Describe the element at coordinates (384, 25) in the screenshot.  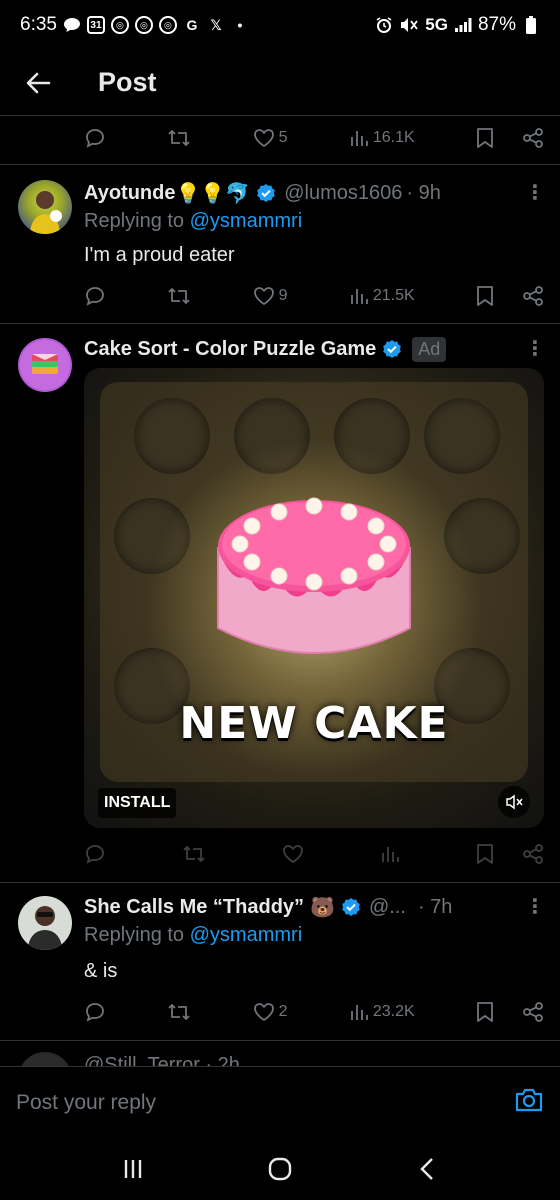
I see `alarm-icon` at that location.